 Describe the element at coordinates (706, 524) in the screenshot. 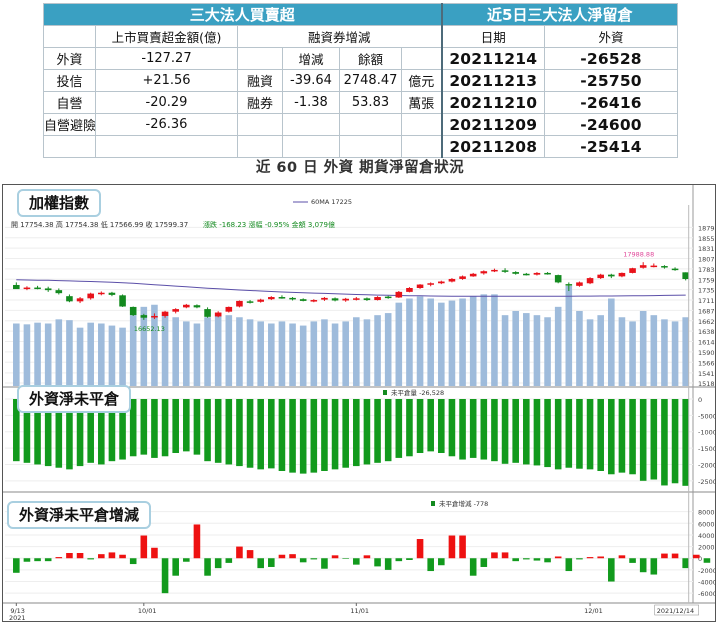

I see `y-tick-label: 6000` at that location.